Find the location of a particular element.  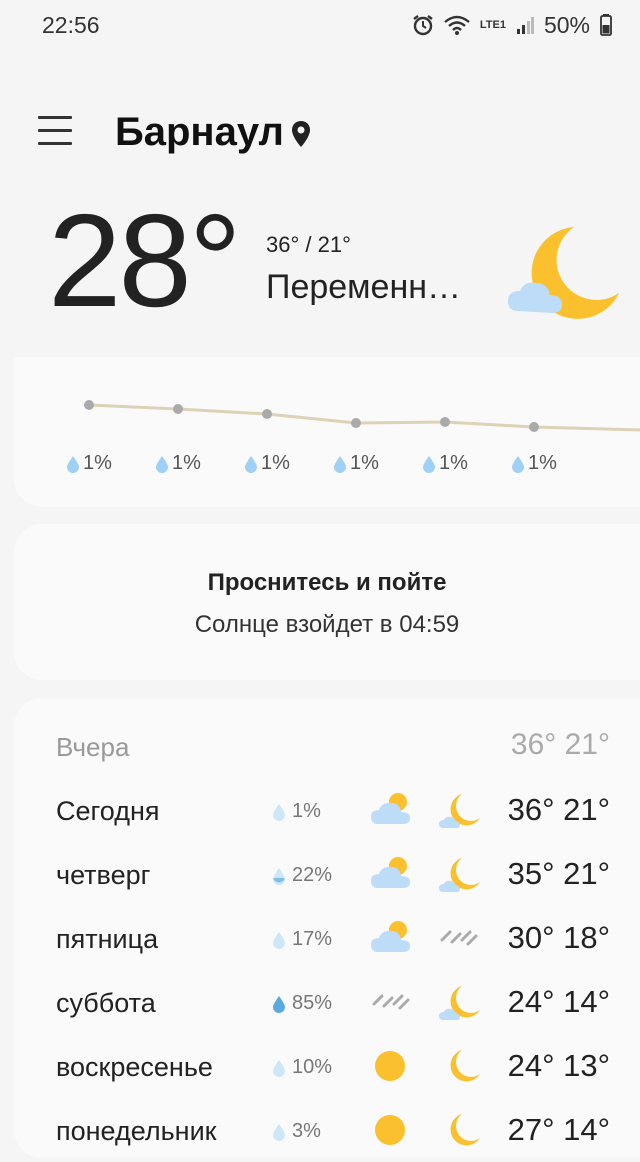

day-precip: 85% is located at coordinates (302, 1003).